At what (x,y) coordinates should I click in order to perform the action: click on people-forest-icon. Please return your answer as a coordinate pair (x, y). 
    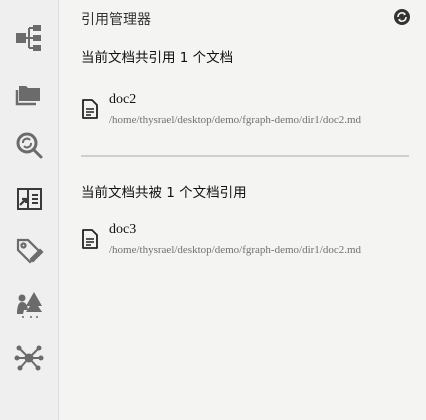
    Looking at the image, I should click on (29, 305).